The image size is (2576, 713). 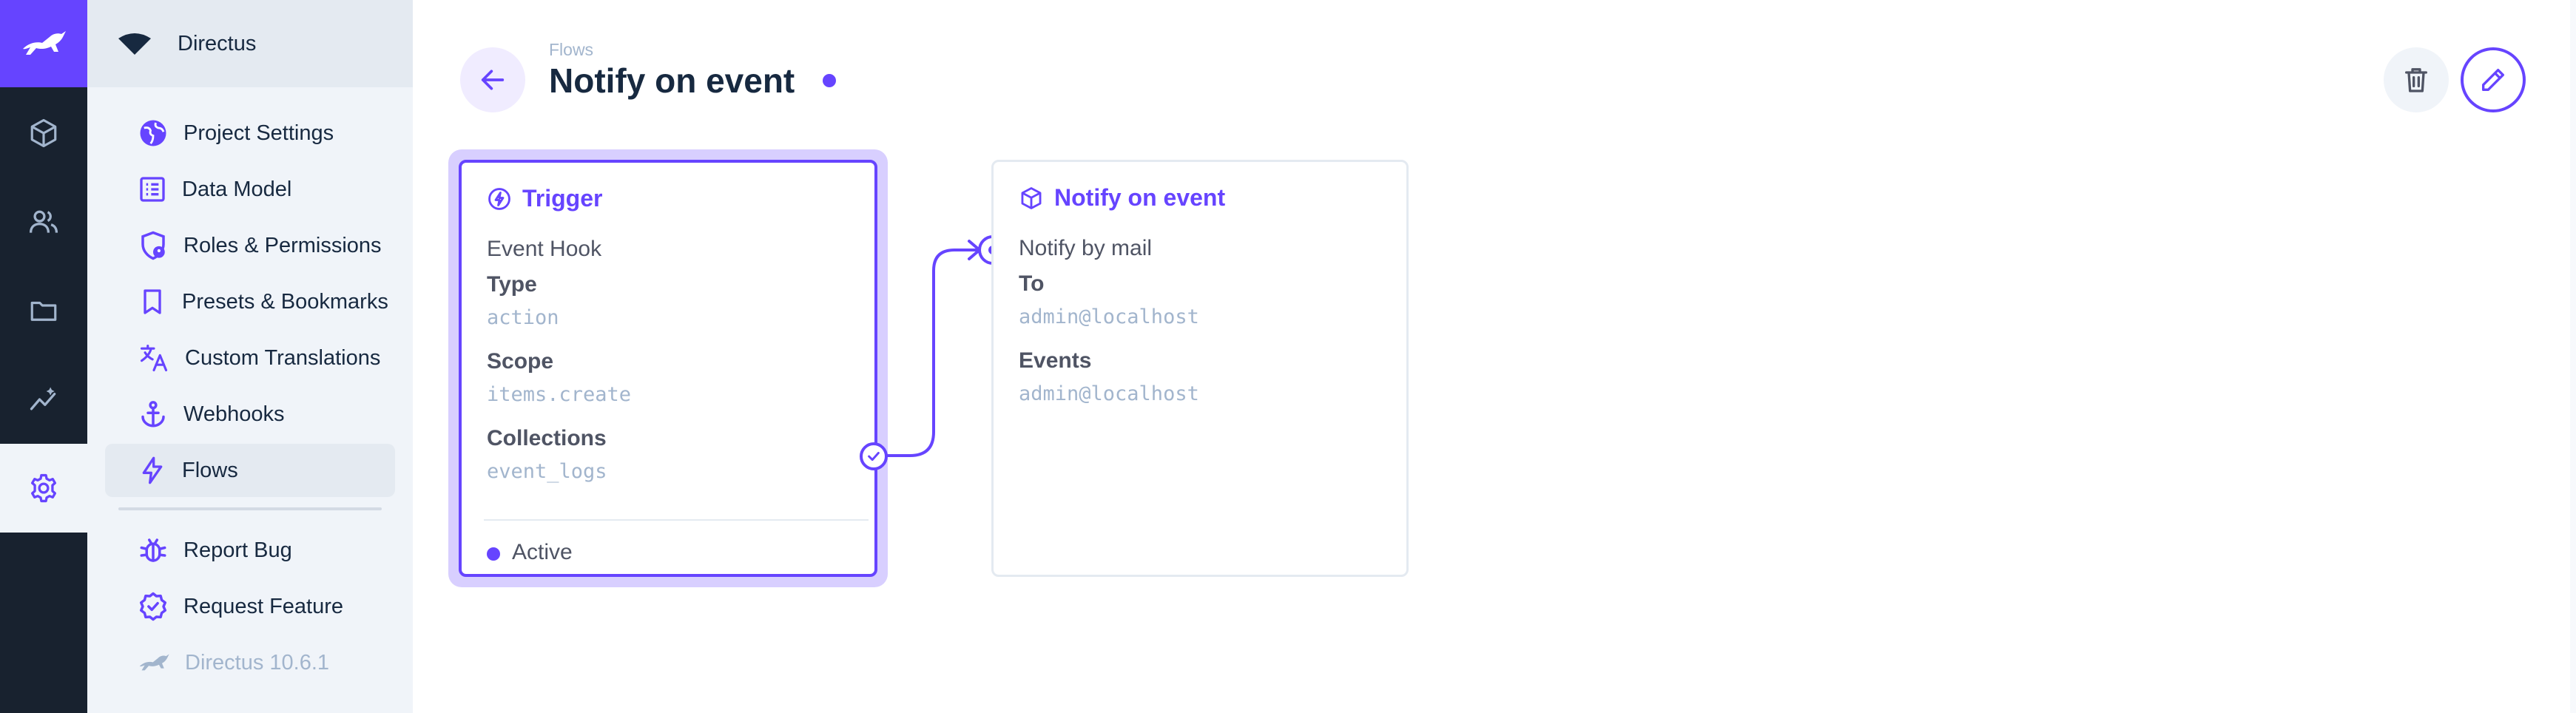 What do you see at coordinates (43, 310) in the screenshot?
I see `folder-icon` at bounding box center [43, 310].